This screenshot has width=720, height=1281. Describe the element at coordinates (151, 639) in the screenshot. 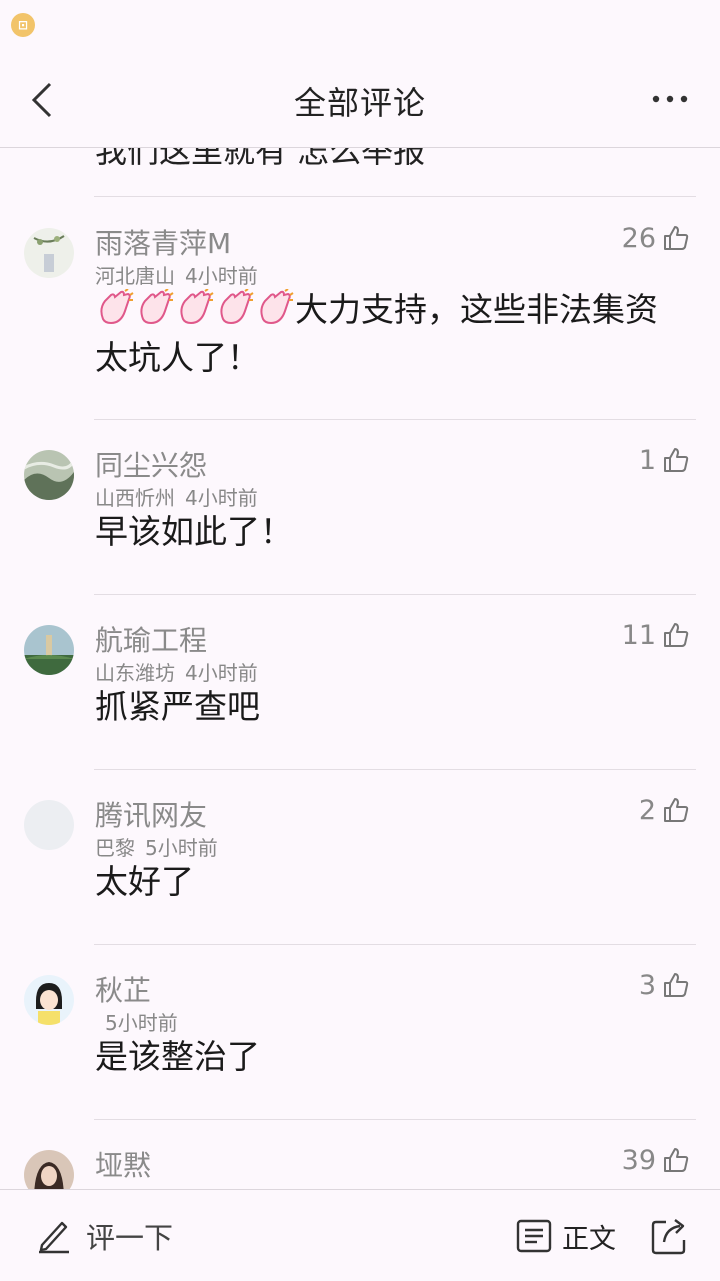

I see `username: 航瑜工程` at that location.